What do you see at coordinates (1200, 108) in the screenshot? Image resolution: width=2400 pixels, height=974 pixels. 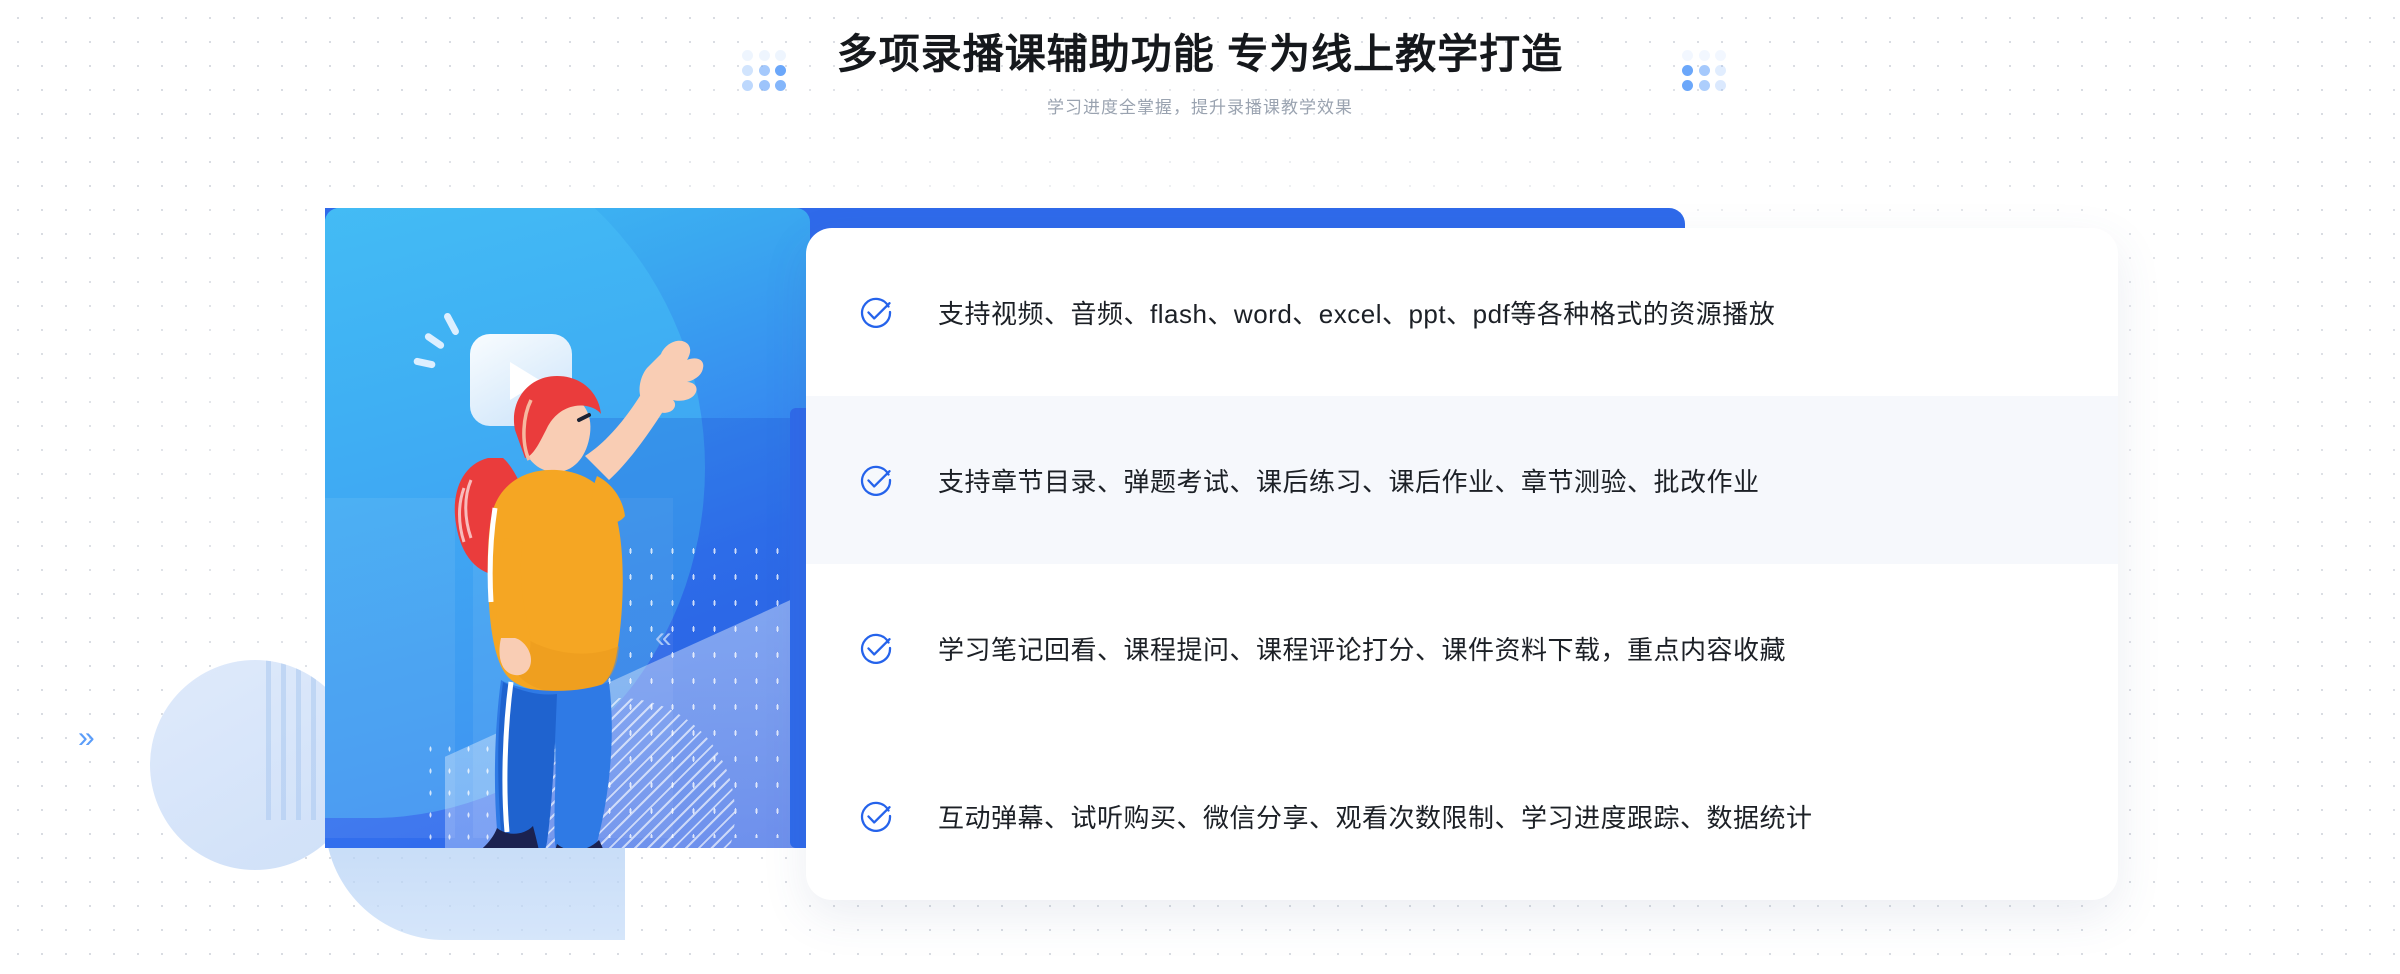 I see `page-subtitle: 学习进度全掌握，提升录播课教学效果` at bounding box center [1200, 108].